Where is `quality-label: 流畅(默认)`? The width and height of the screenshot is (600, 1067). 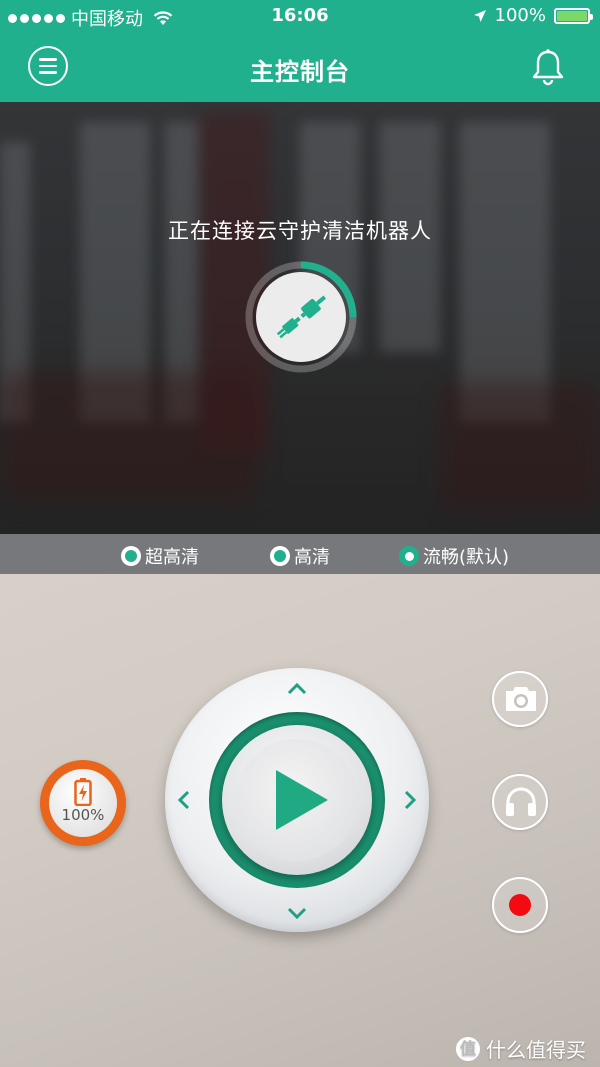
quality-label: 流畅(默认) is located at coordinates (466, 557).